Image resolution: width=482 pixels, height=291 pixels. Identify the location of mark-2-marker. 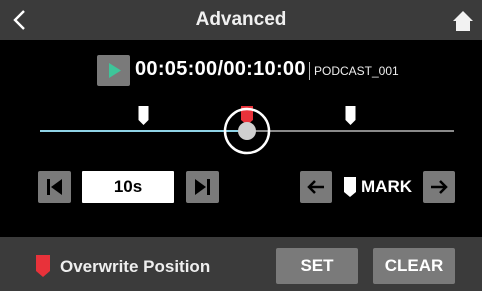
(350, 115).